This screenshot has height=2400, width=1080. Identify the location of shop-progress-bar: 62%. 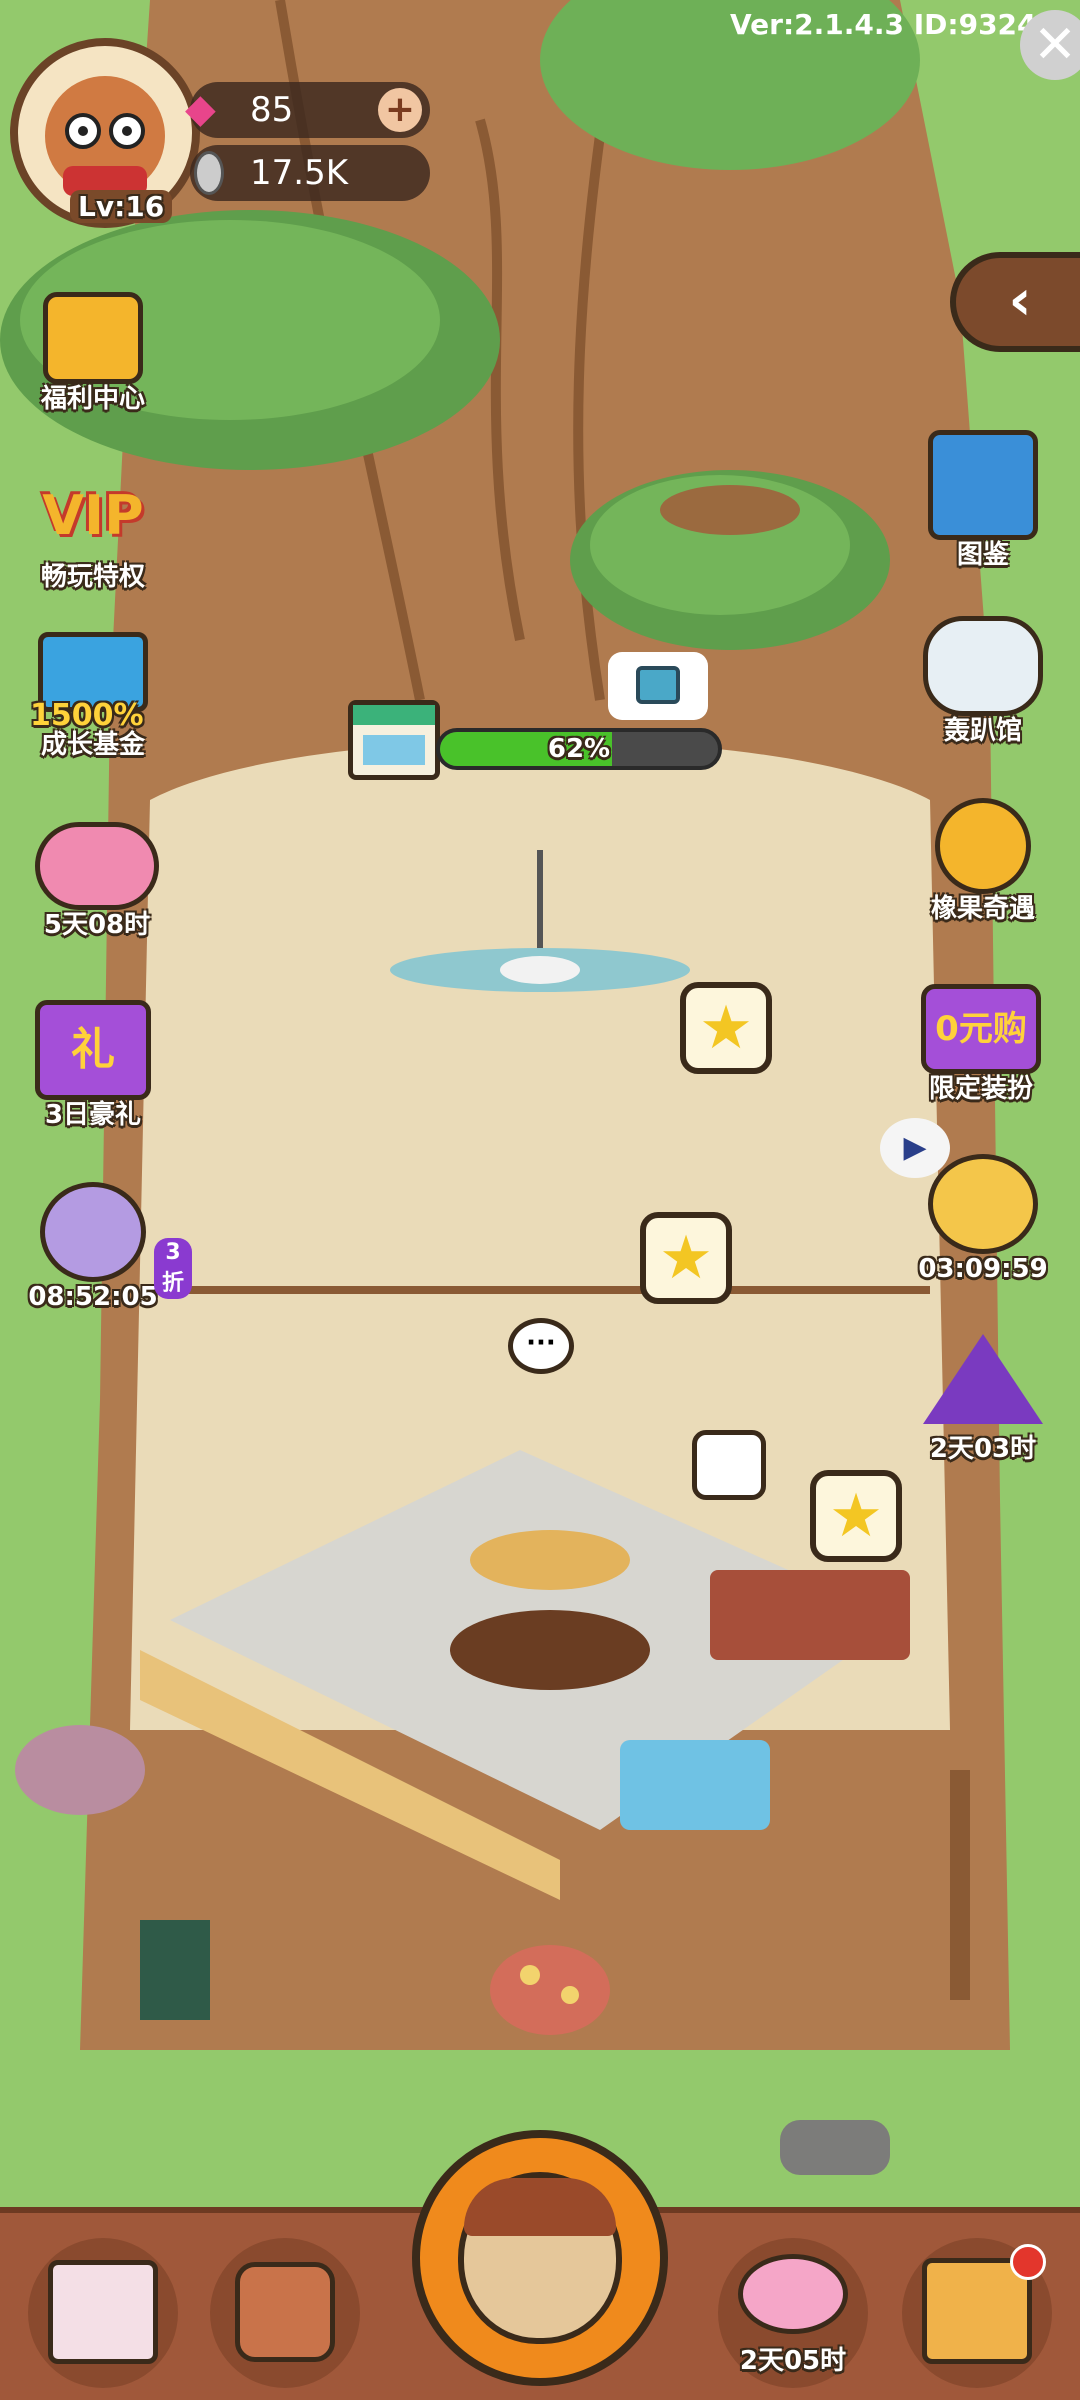
(579, 749).